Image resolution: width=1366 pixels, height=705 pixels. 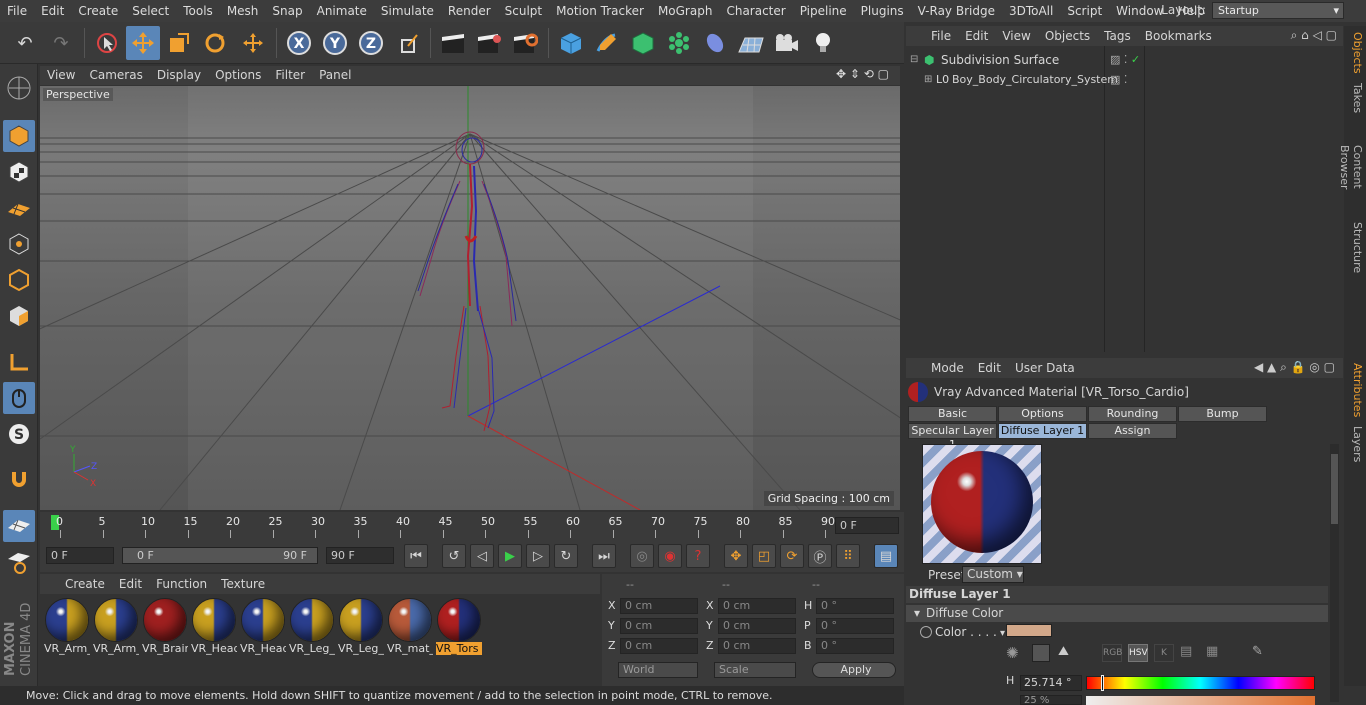 What do you see at coordinates (61, 43) in the screenshot?
I see `redo-icon: ↷` at bounding box center [61, 43].